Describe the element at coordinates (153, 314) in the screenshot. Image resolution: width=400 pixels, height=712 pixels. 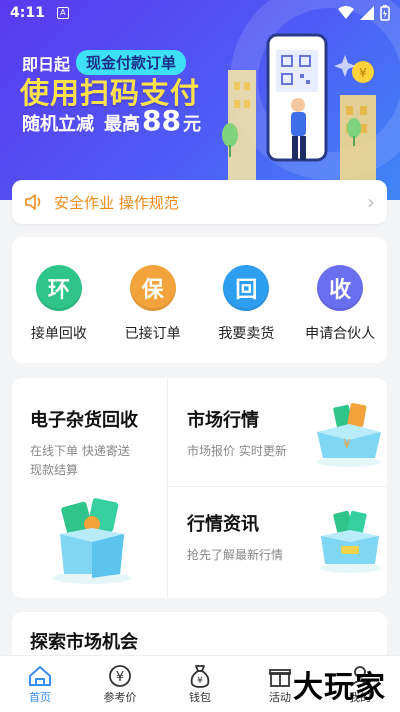
I see `quick-action-accepted-orders: 保 已接订单` at that location.